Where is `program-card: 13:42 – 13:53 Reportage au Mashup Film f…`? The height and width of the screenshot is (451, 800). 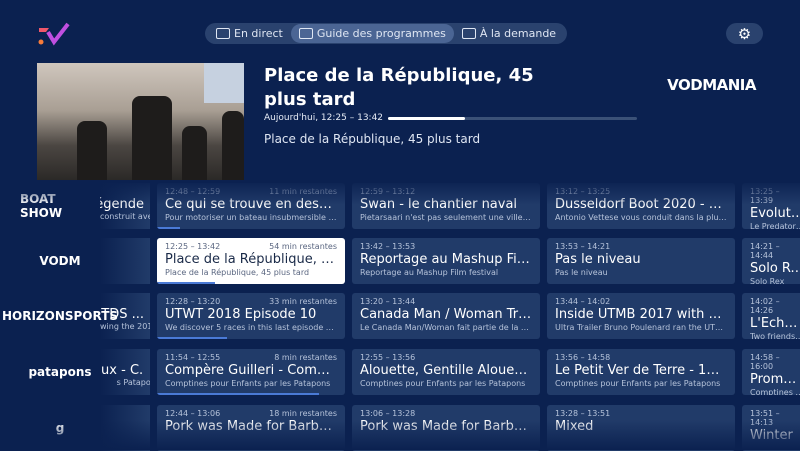 program-card: 13:42 – 13:53 Reportage au Mashup Film f… is located at coordinates (446, 261).